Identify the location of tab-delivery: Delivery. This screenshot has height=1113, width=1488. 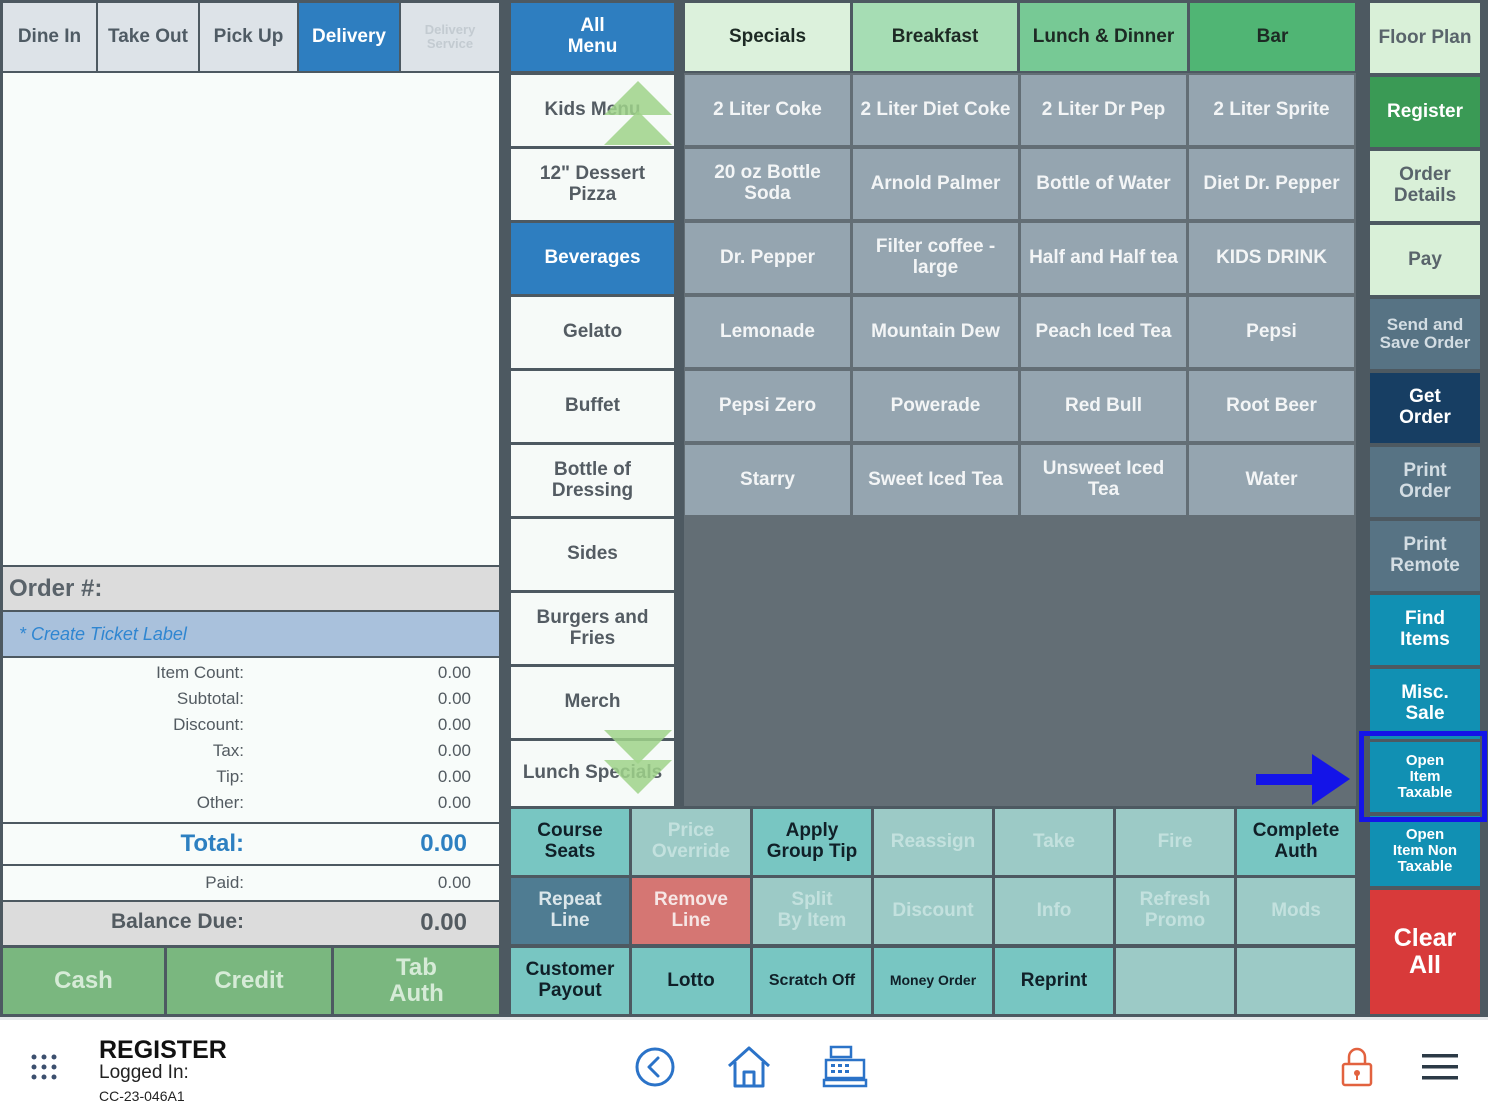
(349, 37).